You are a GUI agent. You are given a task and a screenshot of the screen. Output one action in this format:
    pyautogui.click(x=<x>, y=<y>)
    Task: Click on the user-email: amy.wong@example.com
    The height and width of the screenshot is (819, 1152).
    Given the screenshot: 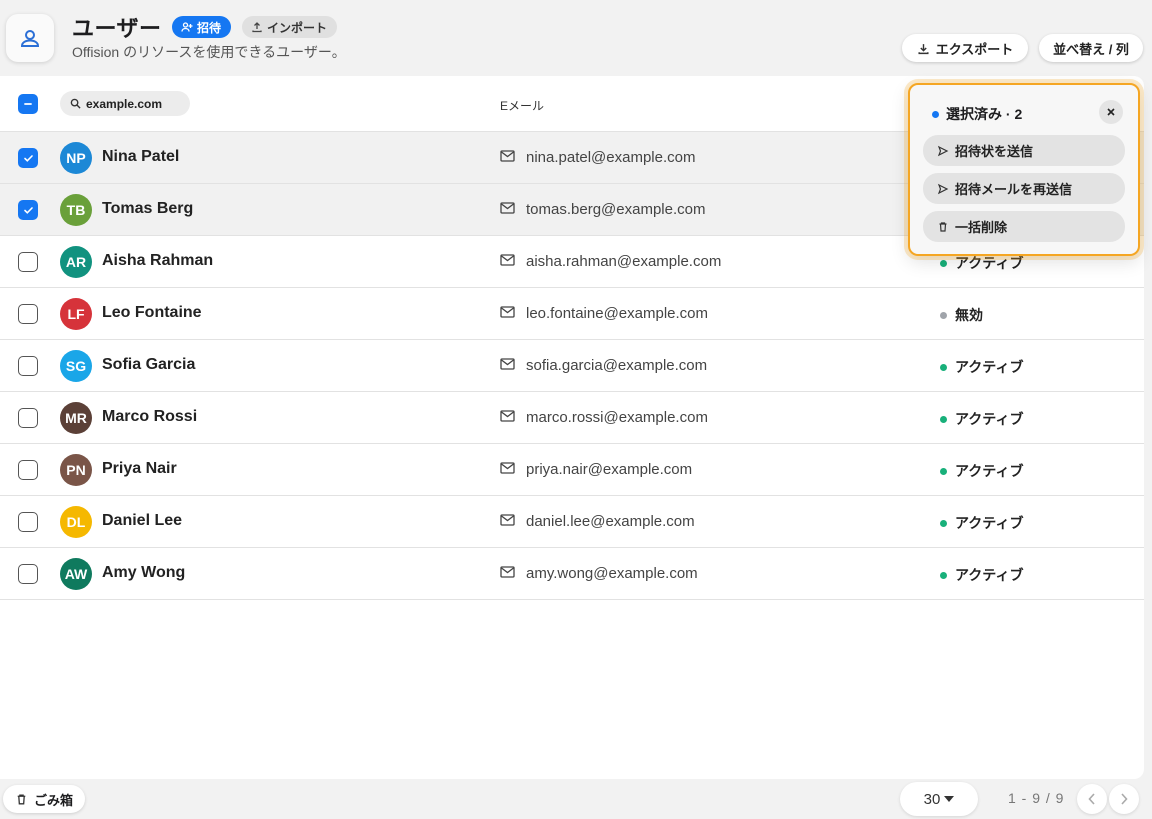 What is the action you would take?
    pyautogui.click(x=612, y=573)
    